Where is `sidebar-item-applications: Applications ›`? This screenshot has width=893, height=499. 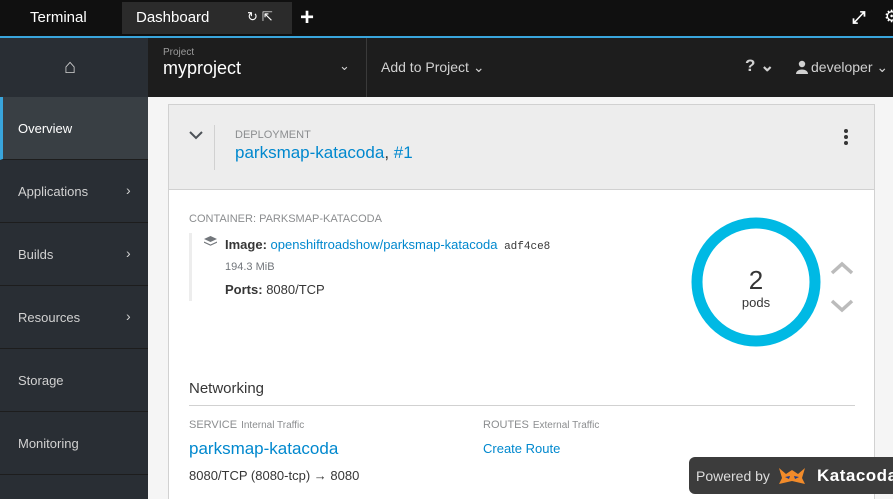 sidebar-item-applications: Applications › is located at coordinates (74, 191).